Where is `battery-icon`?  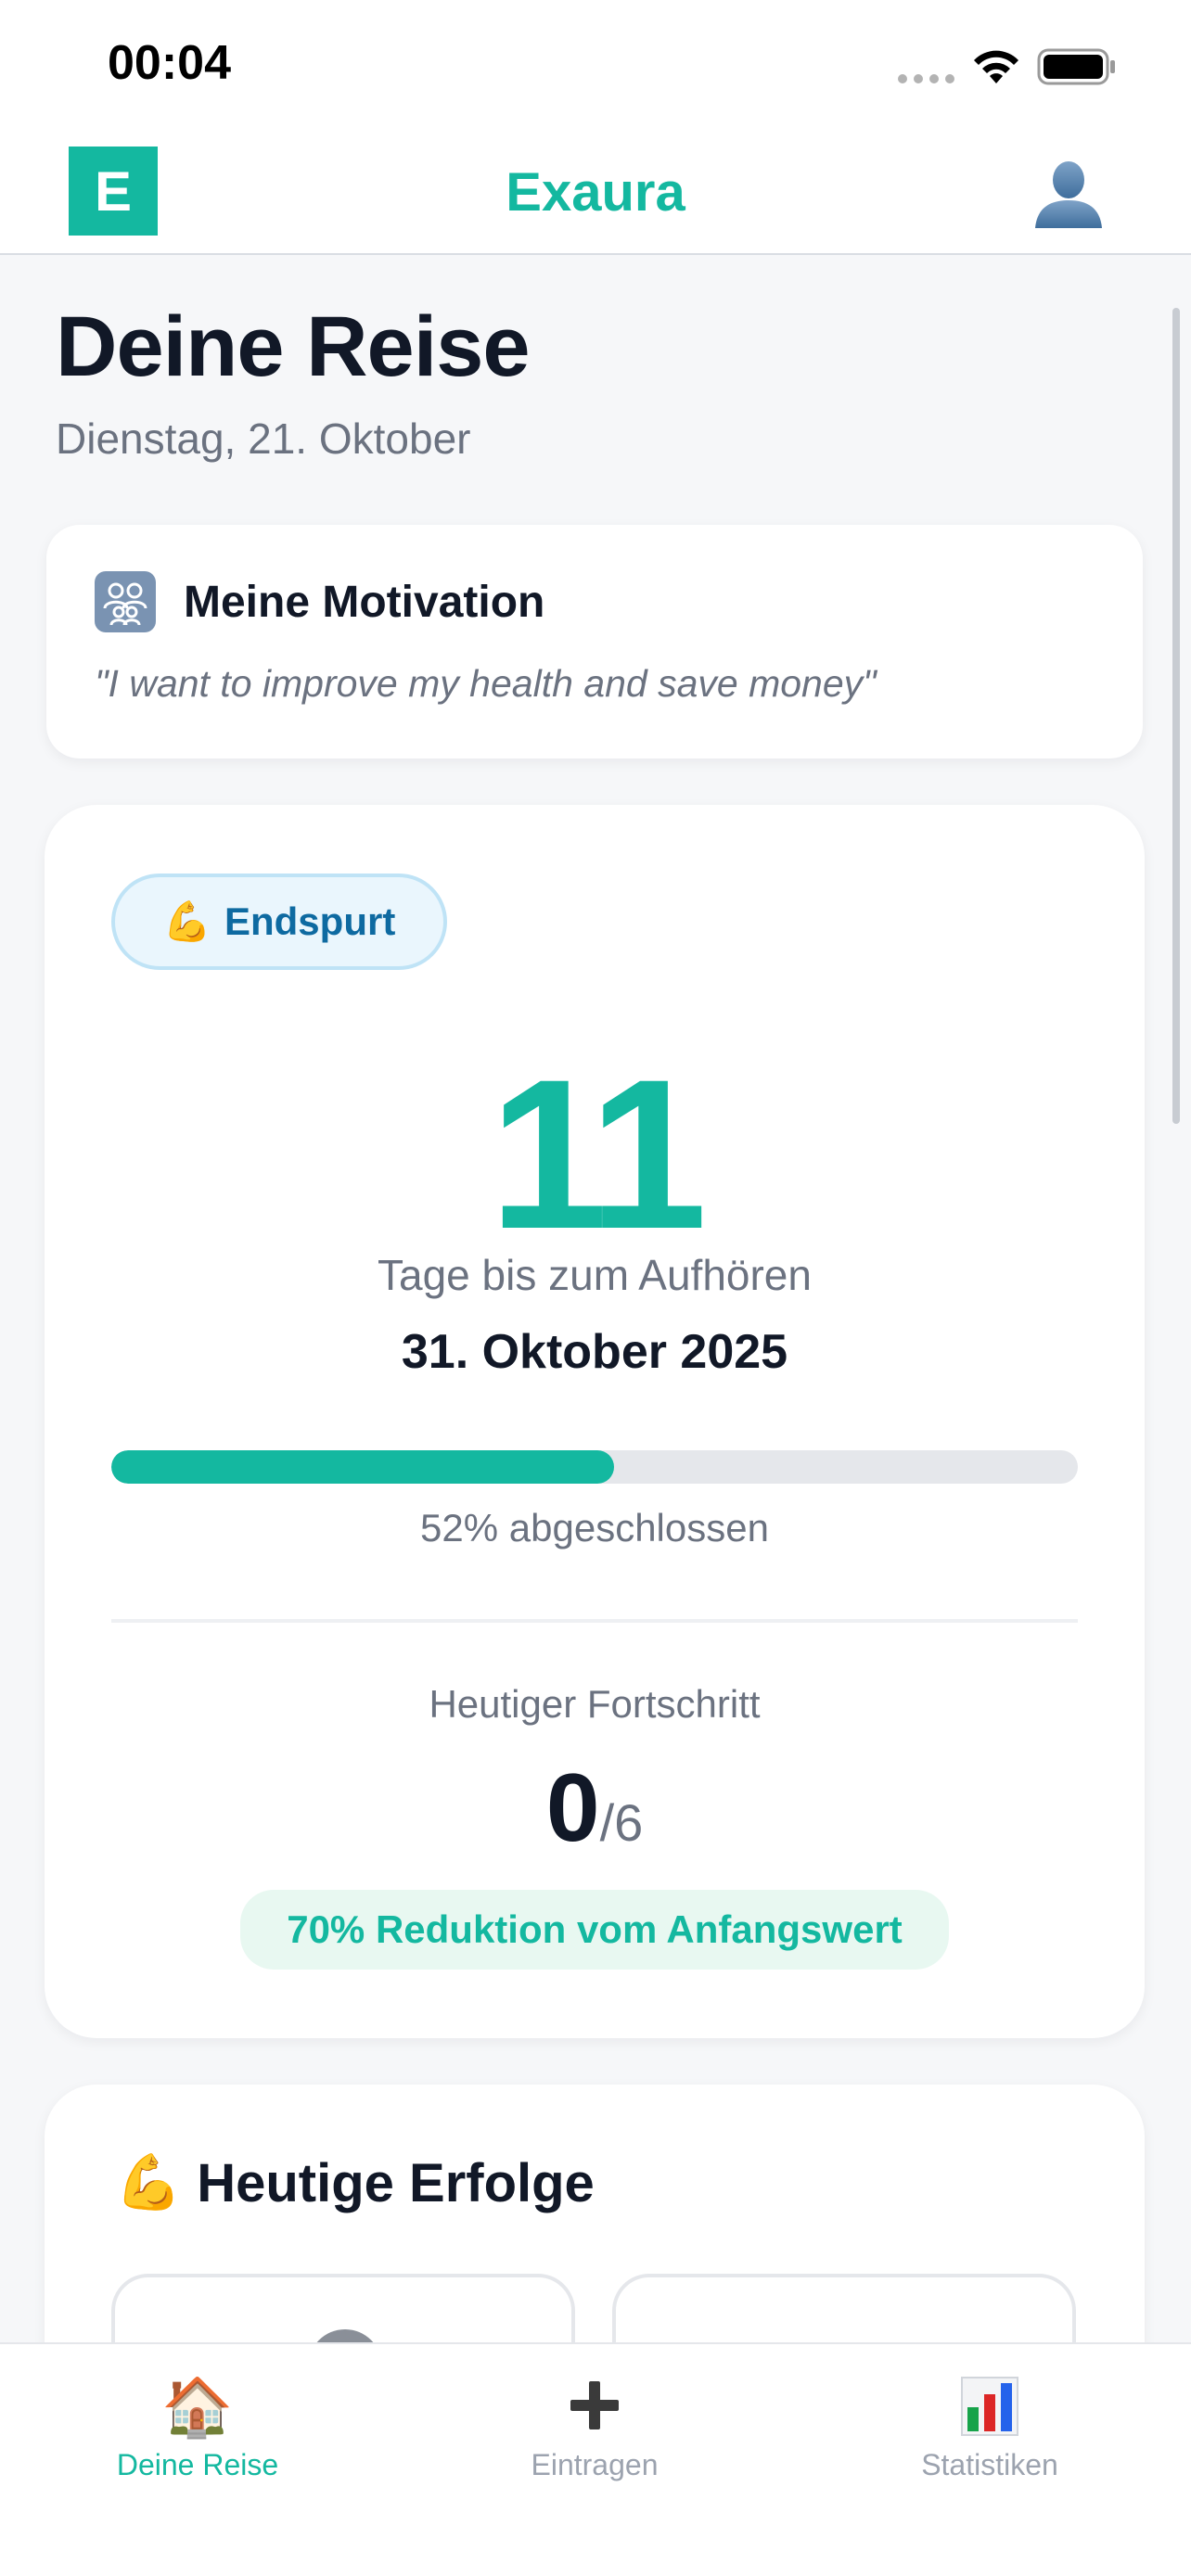 battery-icon is located at coordinates (1076, 66).